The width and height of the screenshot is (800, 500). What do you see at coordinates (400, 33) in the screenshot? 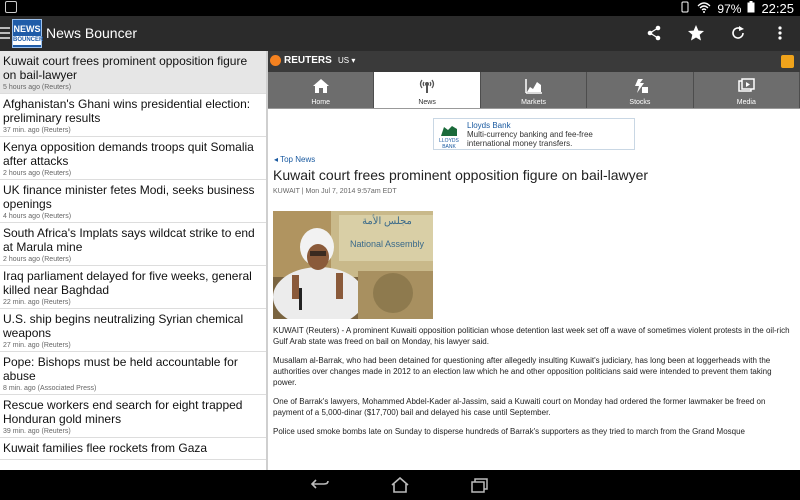
I see `app-bar: NEWS BOUNCER News Bouncer` at bounding box center [400, 33].